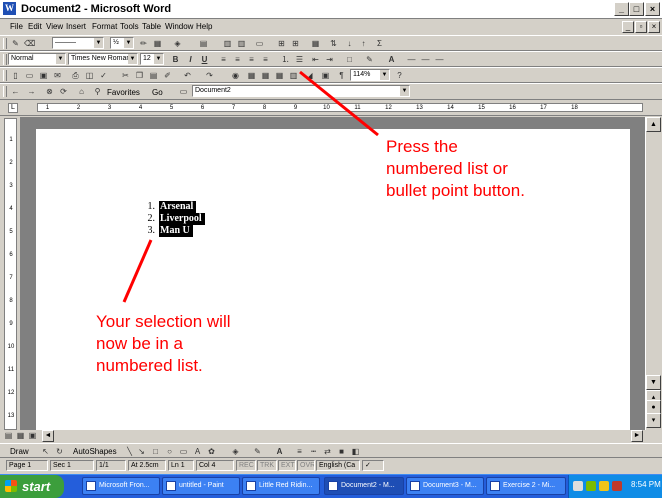 This screenshot has width=662, height=498. Describe the element at coordinates (81, 91) in the screenshot. I see `home-icon: ⌂` at that location.